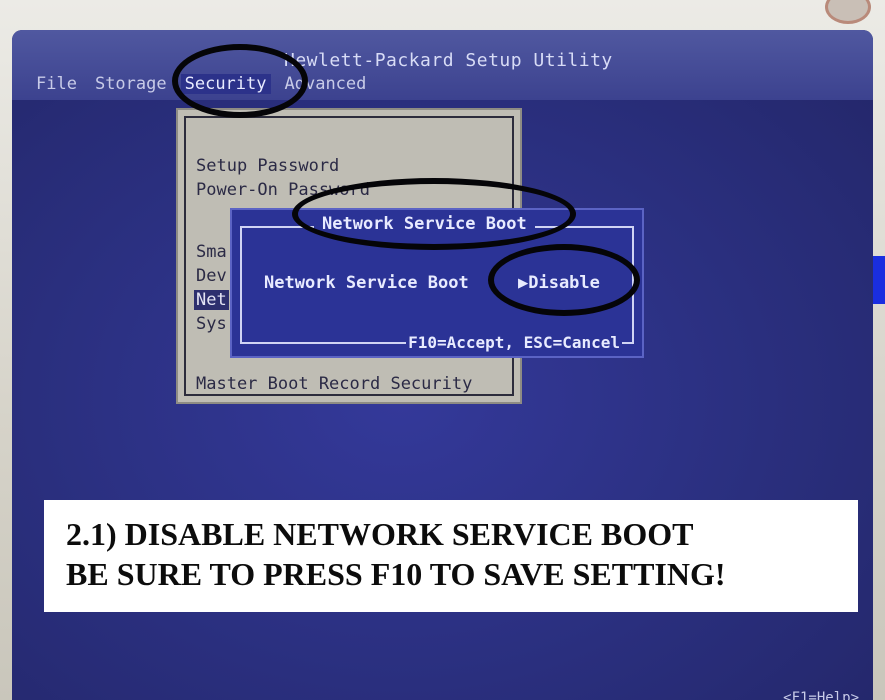  What do you see at coordinates (366, 283) in the screenshot?
I see `network-service-boot-label: Network Service Boot` at bounding box center [366, 283].